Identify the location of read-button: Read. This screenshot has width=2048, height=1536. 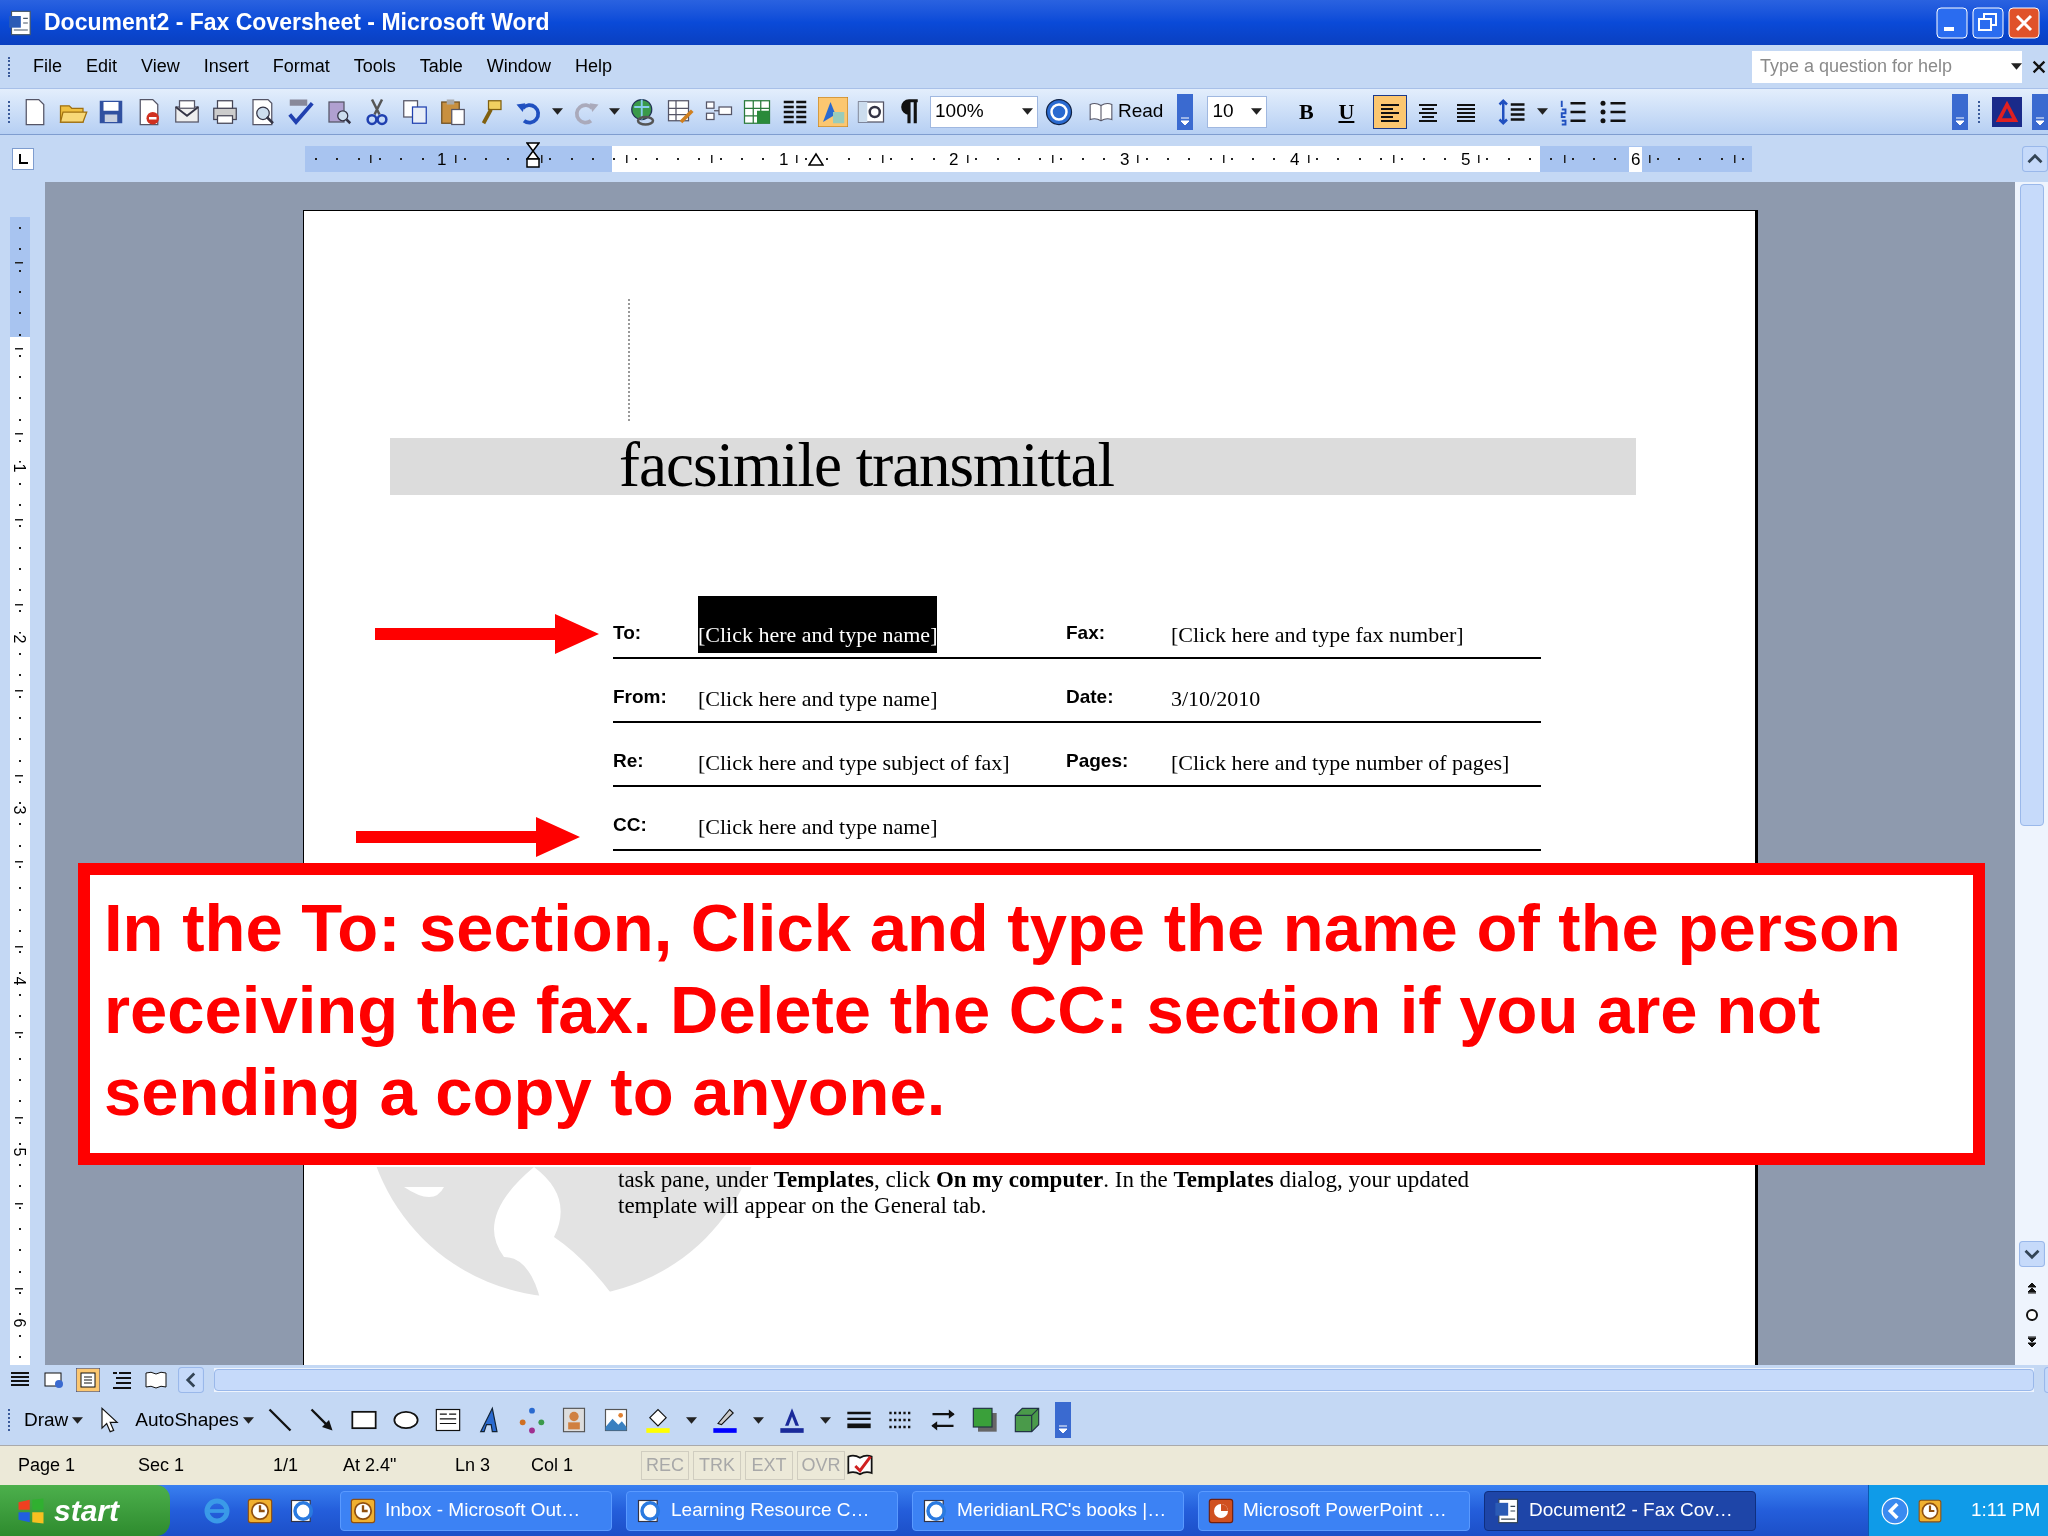
(1126, 111).